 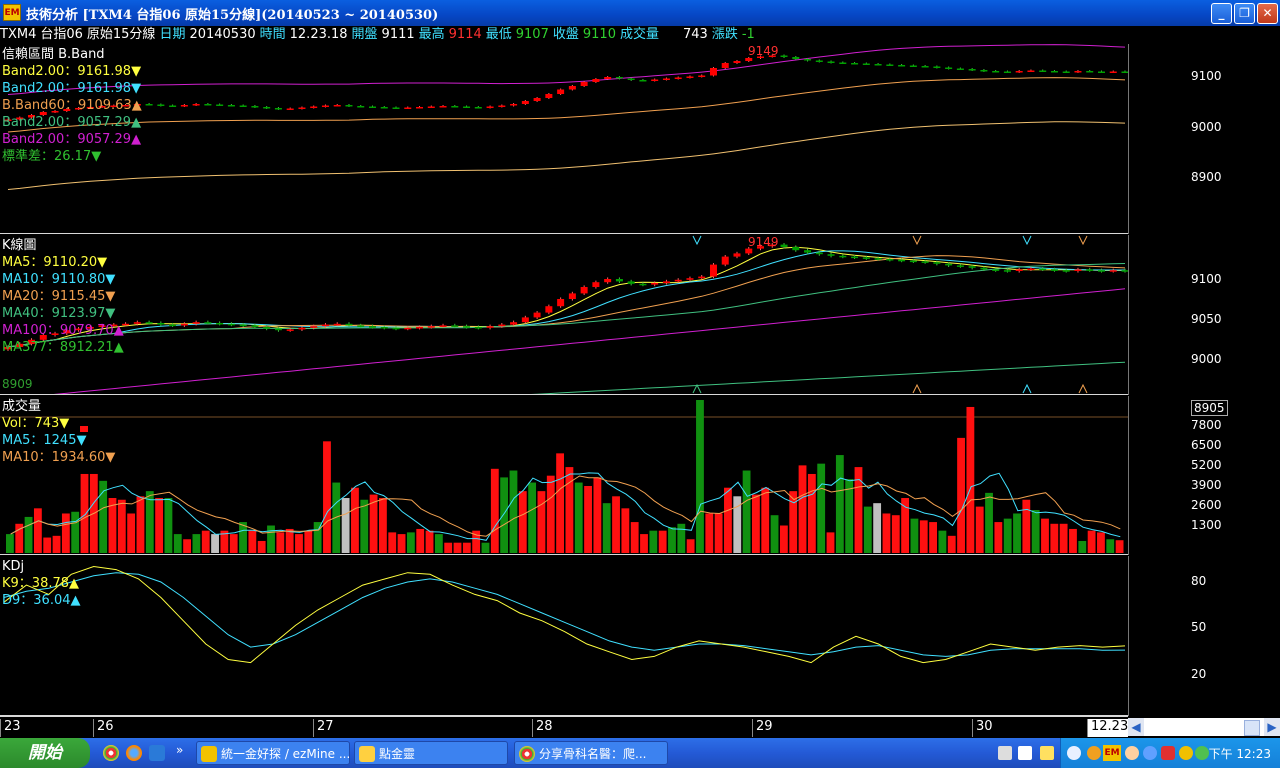 I want to click on band-tick: 9000, so click(x=1206, y=127).